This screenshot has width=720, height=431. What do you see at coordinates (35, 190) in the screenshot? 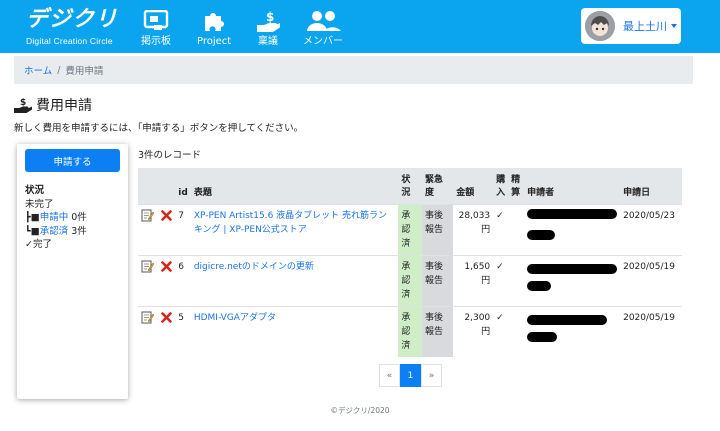
I see `status-heading: 状況` at bounding box center [35, 190].